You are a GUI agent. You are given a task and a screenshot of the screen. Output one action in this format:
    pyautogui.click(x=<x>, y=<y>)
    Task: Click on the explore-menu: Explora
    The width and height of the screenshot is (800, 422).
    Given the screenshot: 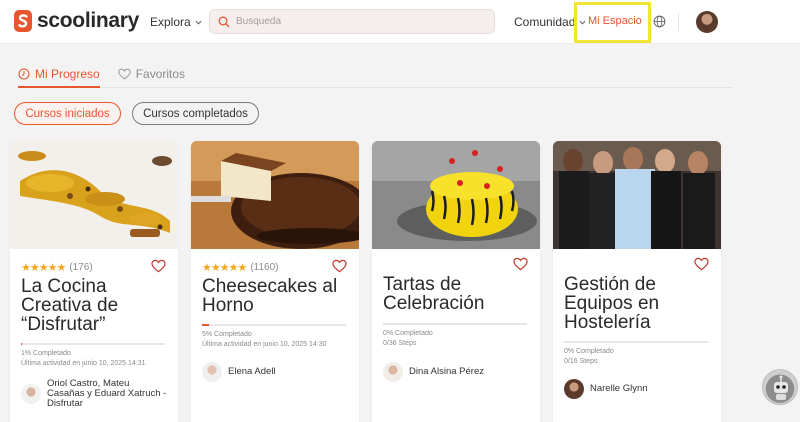 What is the action you would take?
    pyautogui.click(x=176, y=22)
    